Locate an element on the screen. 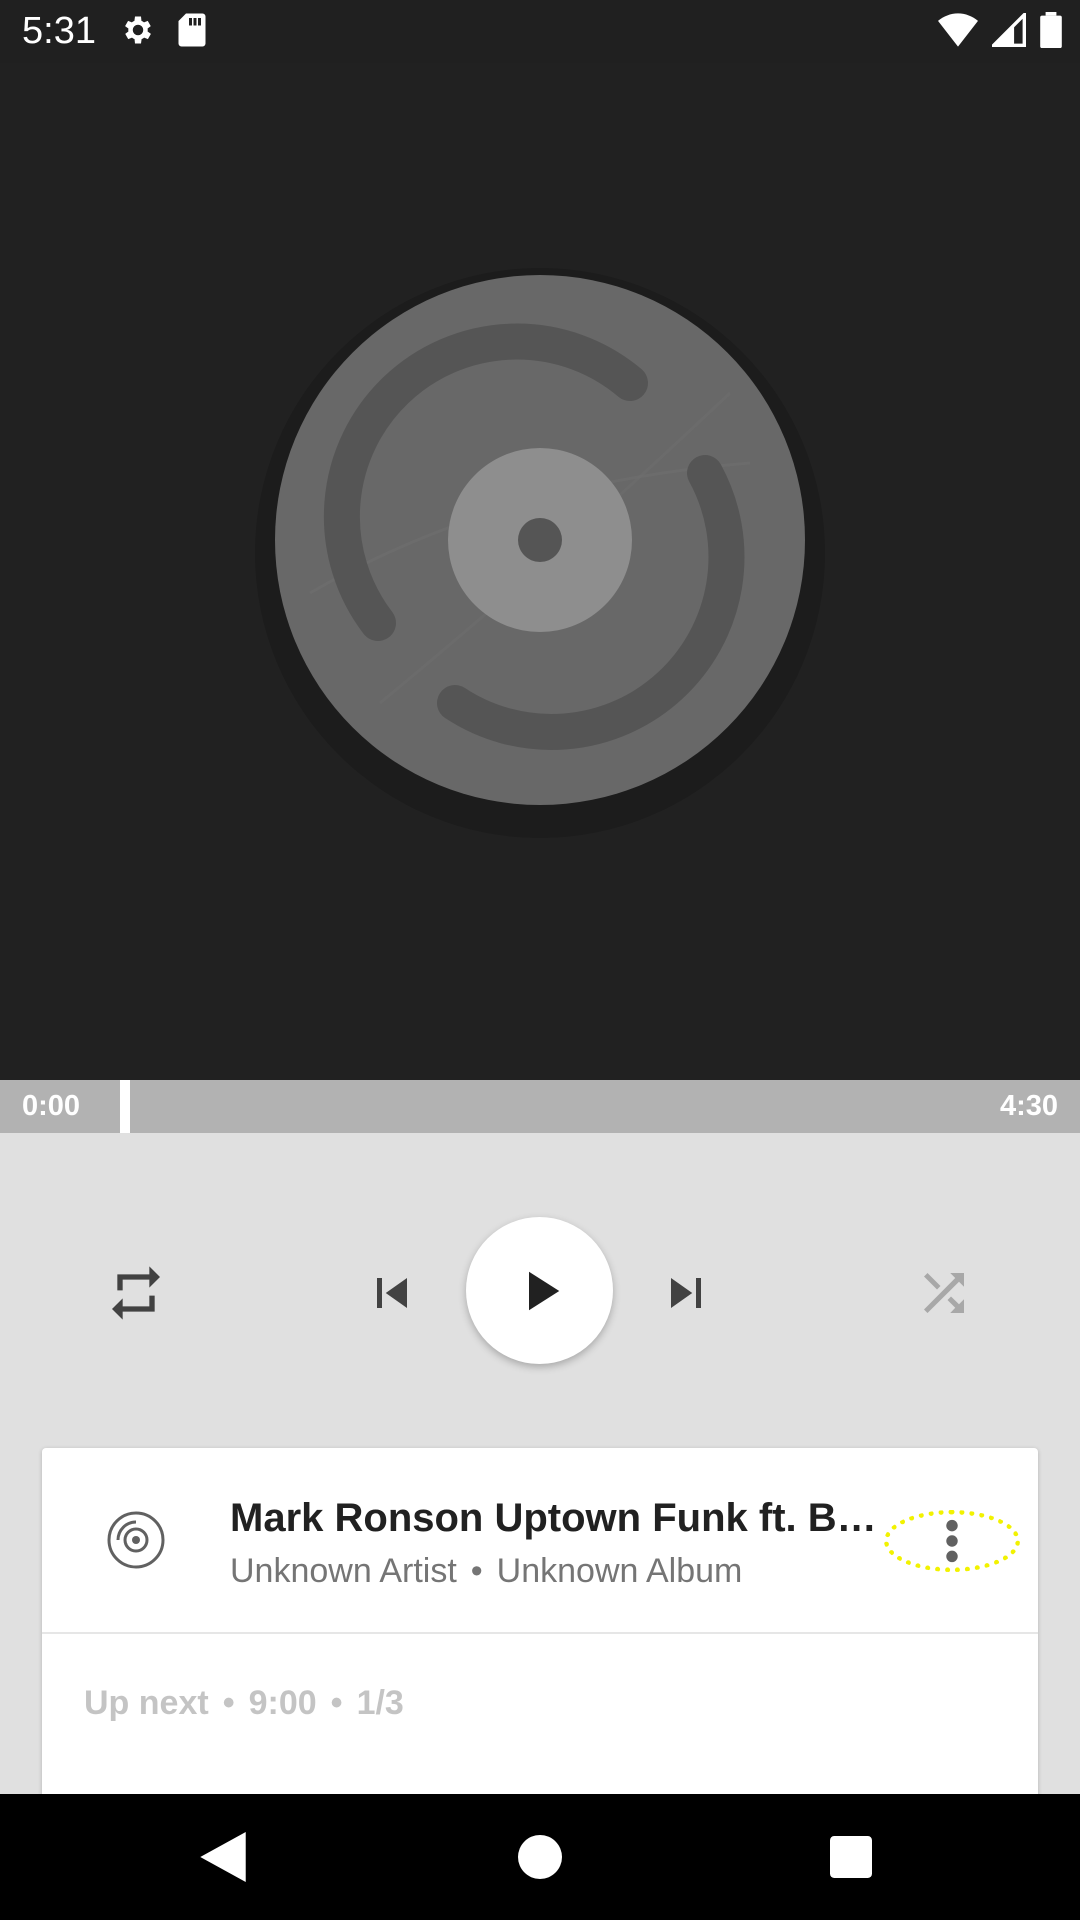 Image resolution: width=1080 pixels, height=1920 pixels. sd-card-icon is located at coordinates (192, 32).